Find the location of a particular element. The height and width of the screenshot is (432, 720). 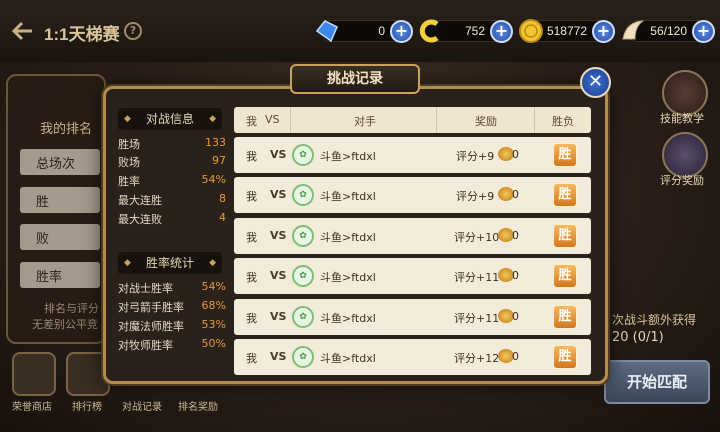

win-rate-header: 胜率统计 is located at coordinates (170, 263).